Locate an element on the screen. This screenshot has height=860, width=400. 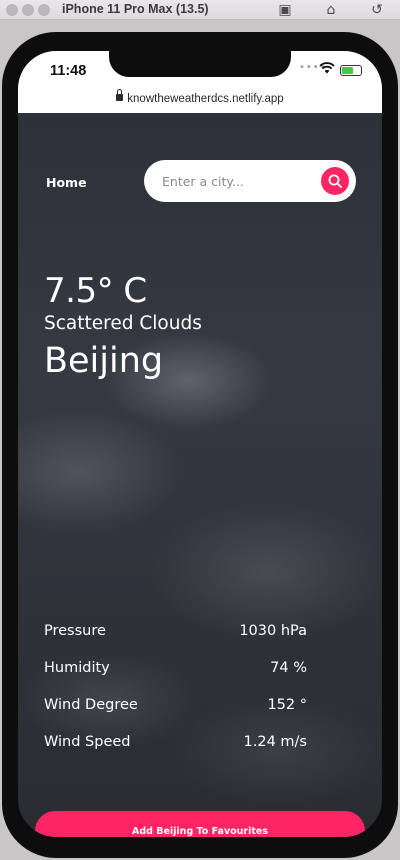
notch is located at coordinates (200, 64).